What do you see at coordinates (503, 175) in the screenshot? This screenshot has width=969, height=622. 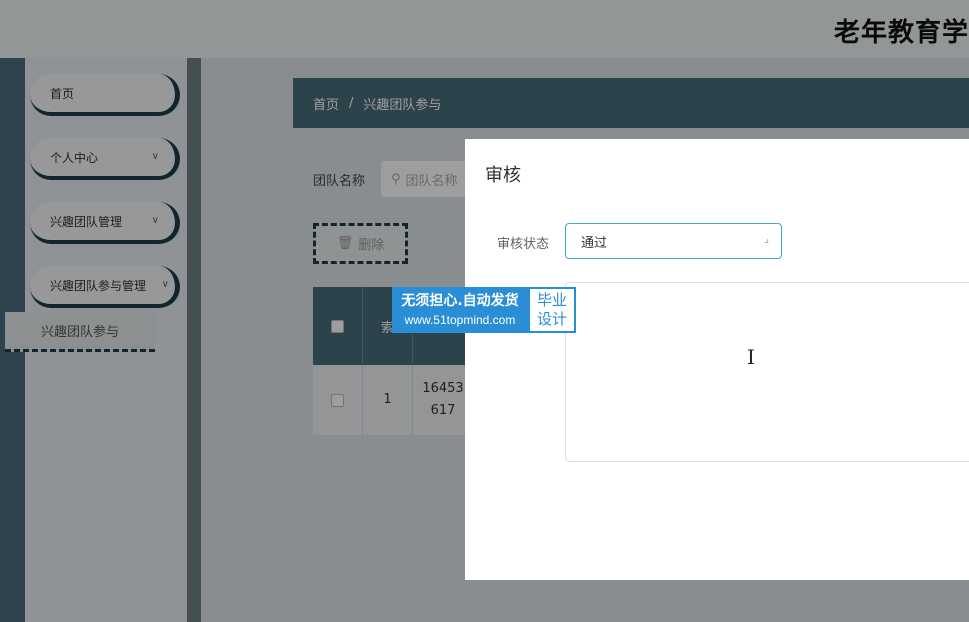 I see `dialog-title: 审核` at bounding box center [503, 175].